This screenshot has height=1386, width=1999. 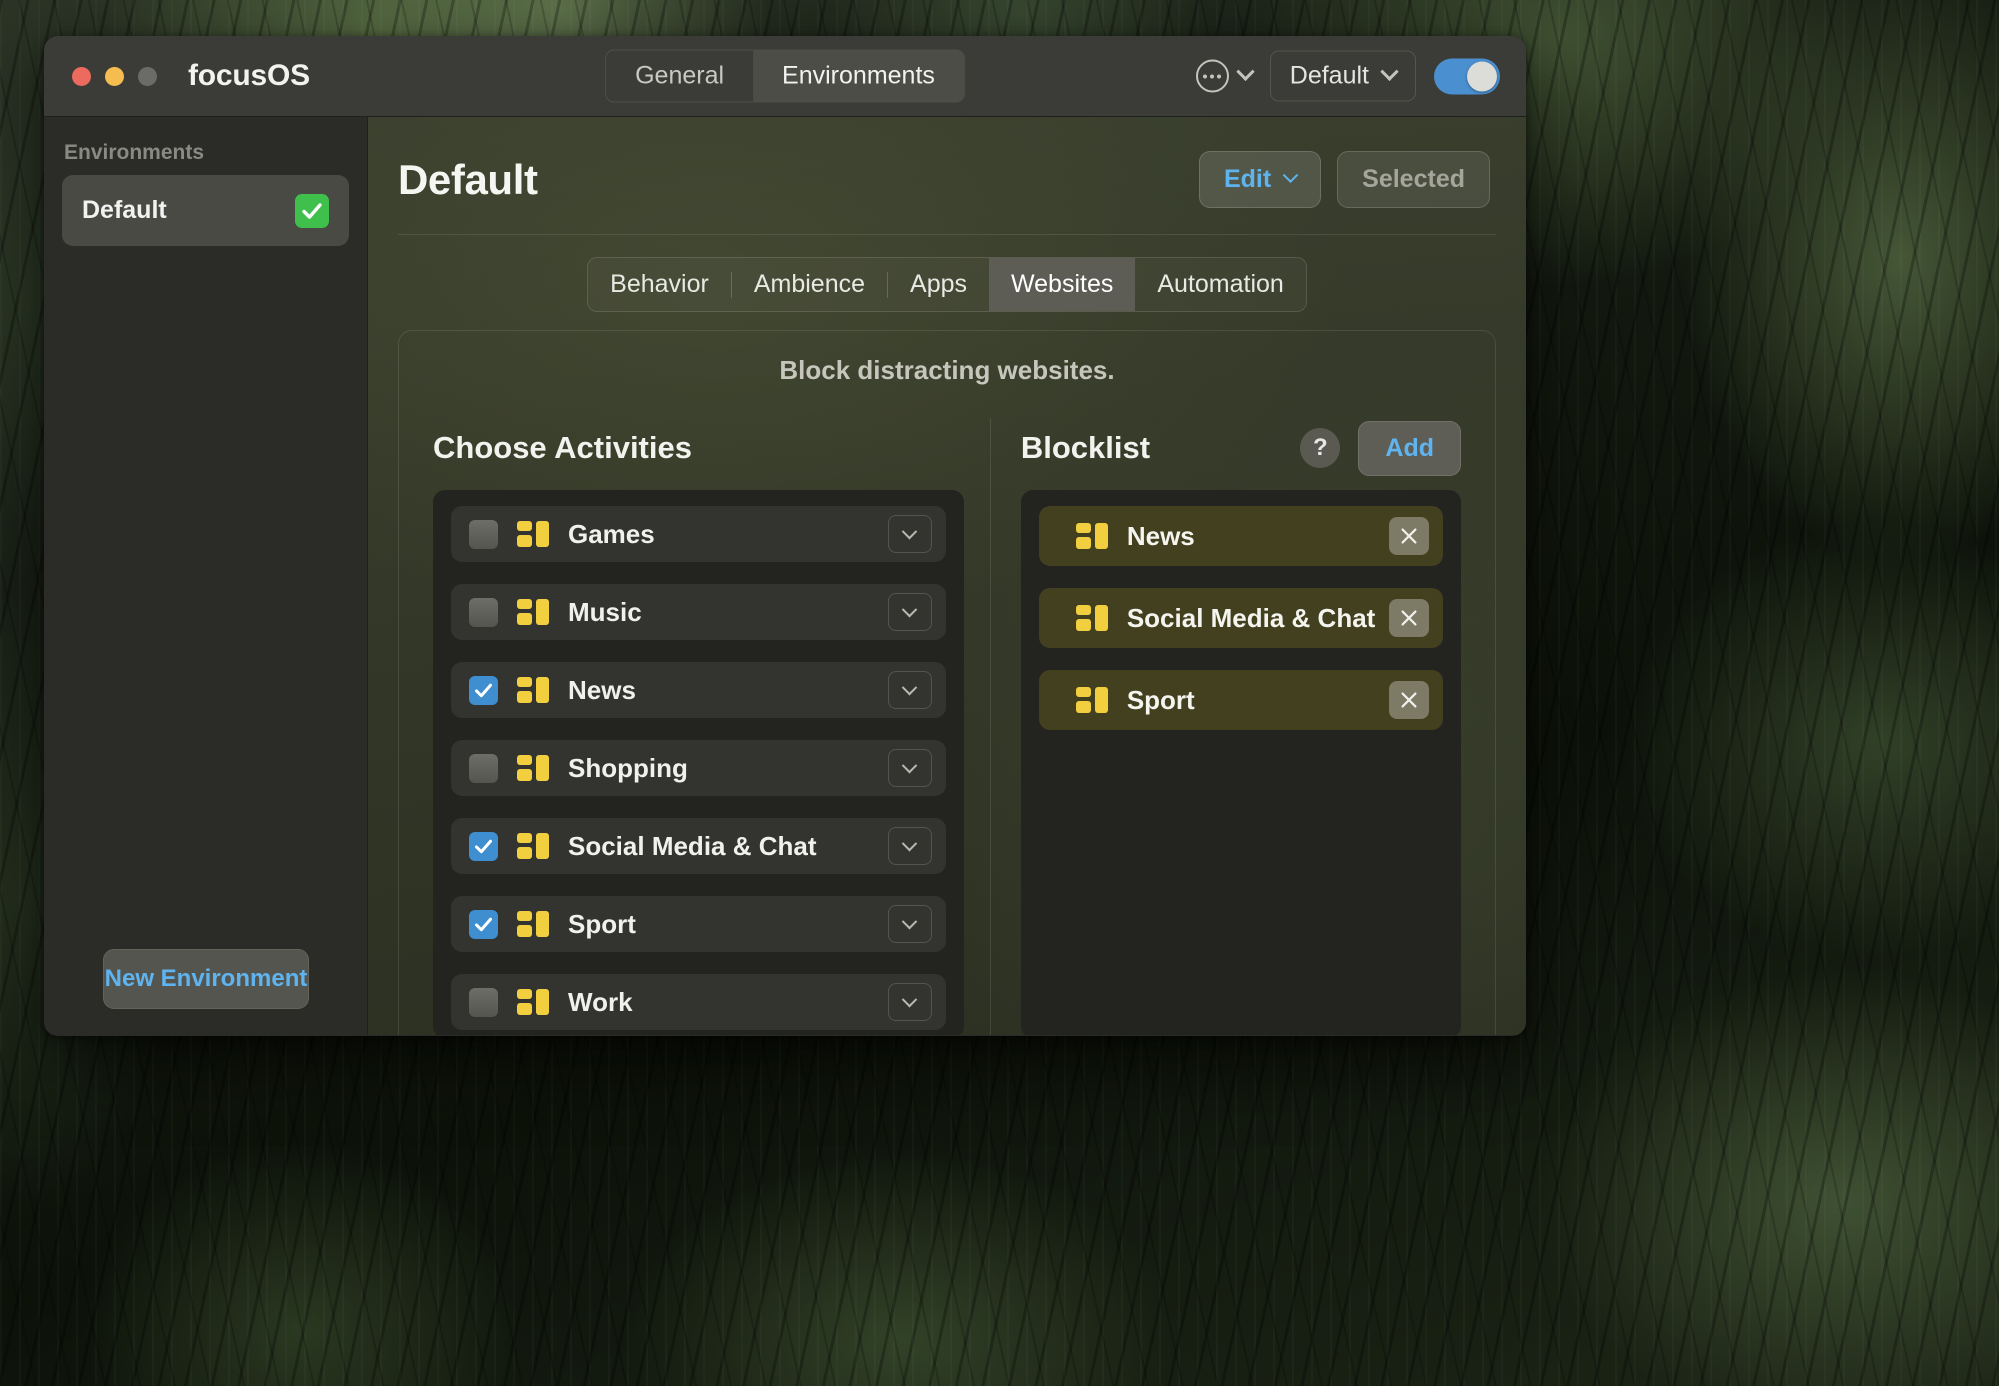 I want to click on choose-activities-header: Choose Activities, so click(x=698, y=448).